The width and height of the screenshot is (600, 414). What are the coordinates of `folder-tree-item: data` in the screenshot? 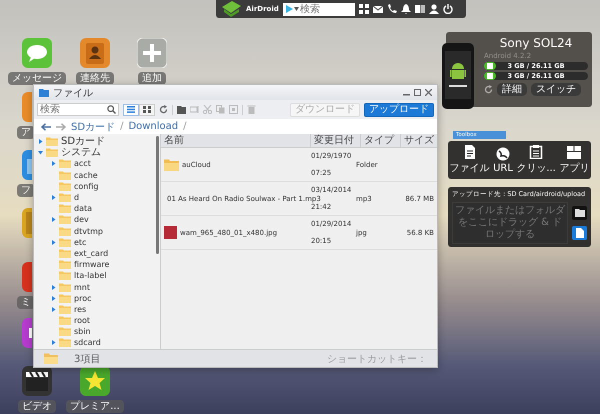 It's located at (95, 208).